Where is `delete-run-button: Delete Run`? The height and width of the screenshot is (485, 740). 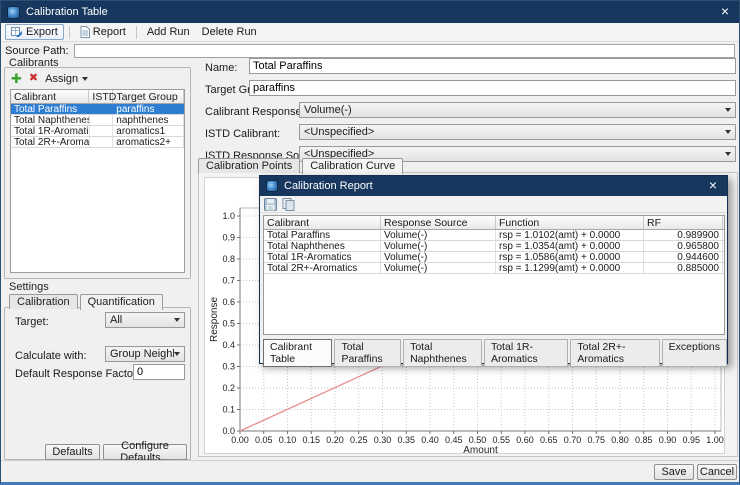
delete-run-button: Delete Run is located at coordinates (229, 32).